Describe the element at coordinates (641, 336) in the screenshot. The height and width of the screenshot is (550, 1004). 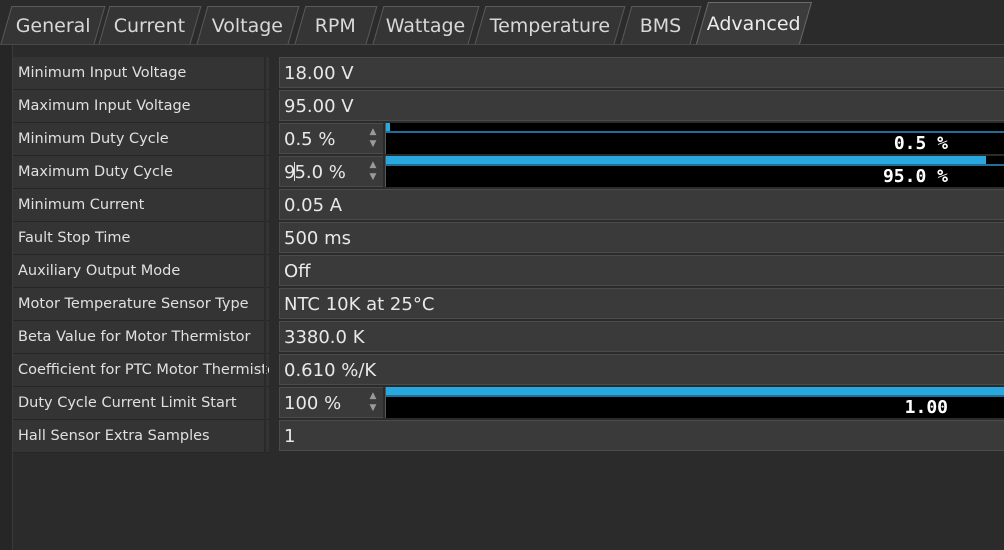
I see `param-value-field: 3380.0 K` at that location.